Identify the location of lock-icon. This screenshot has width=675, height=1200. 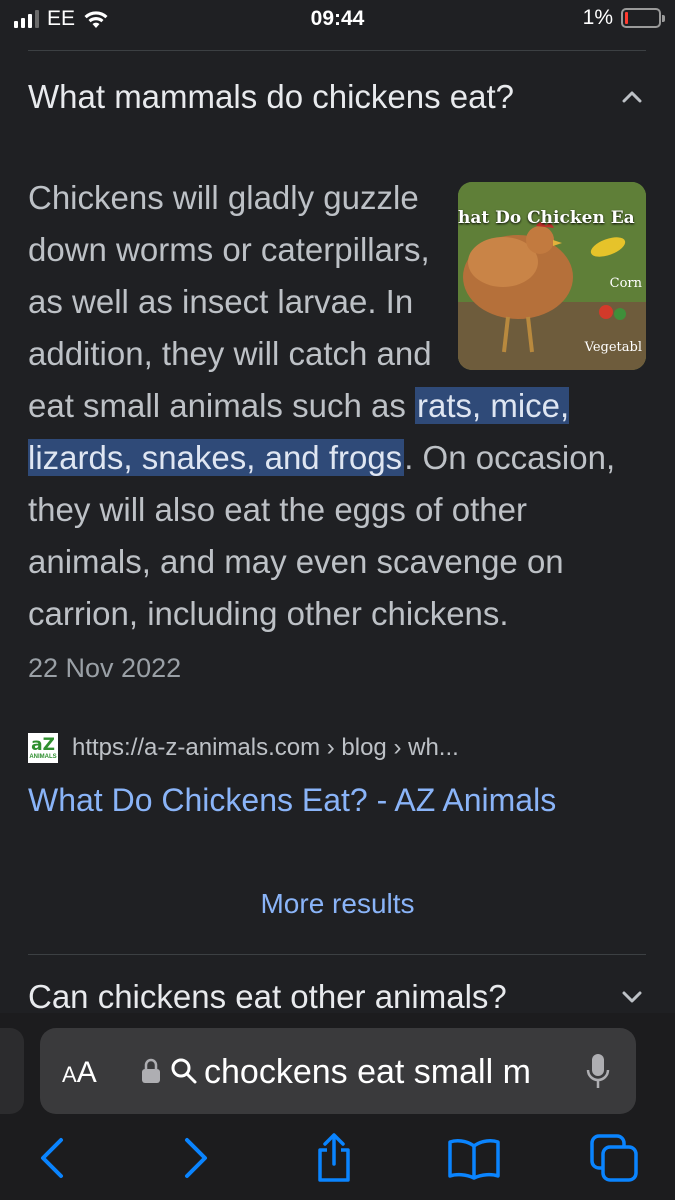
(151, 1070).